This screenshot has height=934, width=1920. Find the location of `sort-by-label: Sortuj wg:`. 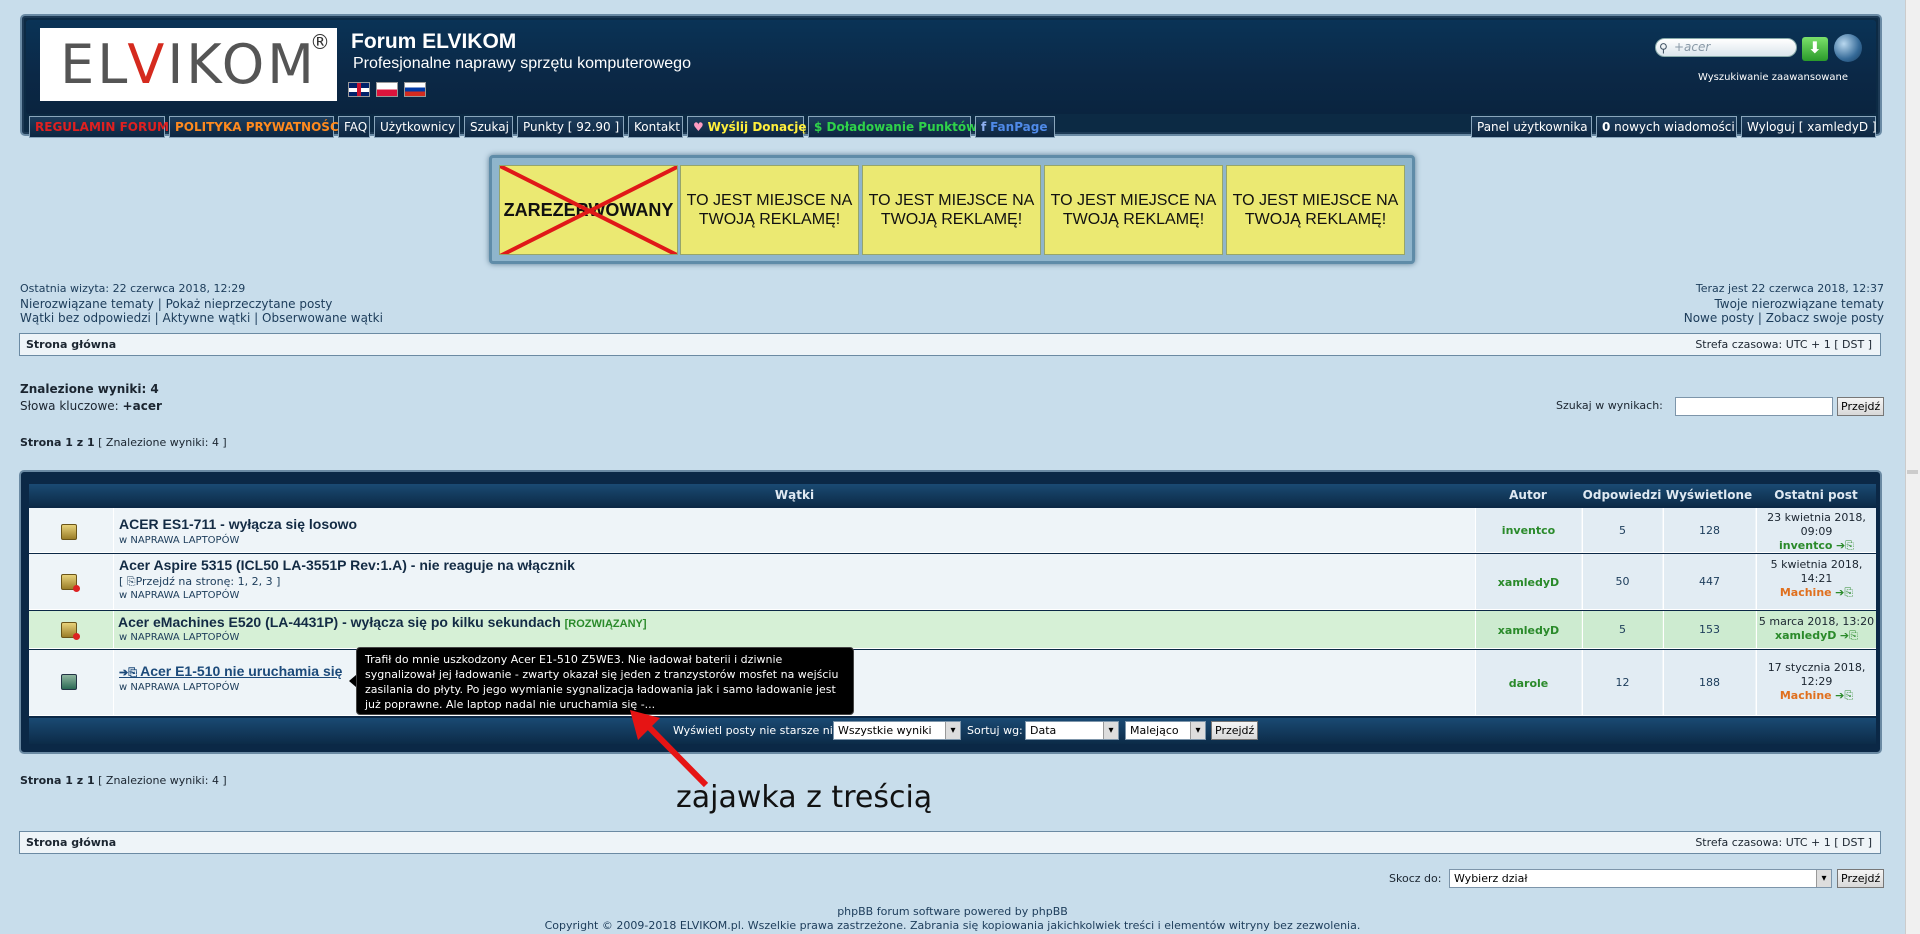

sort-by-label: Sortuj wg: is located at coordinates (995, 730).